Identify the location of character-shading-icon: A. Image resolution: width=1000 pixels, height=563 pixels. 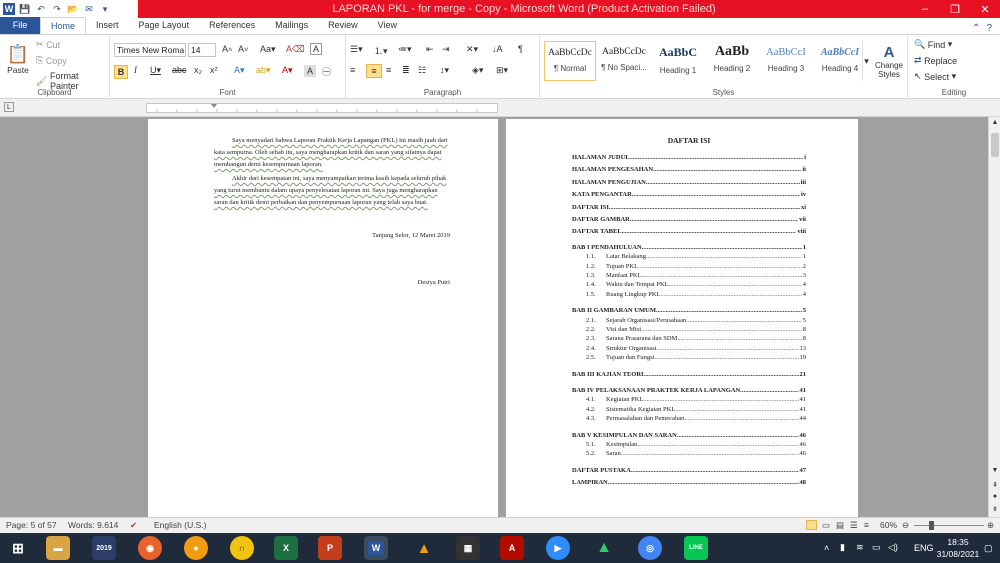
(310, 71).